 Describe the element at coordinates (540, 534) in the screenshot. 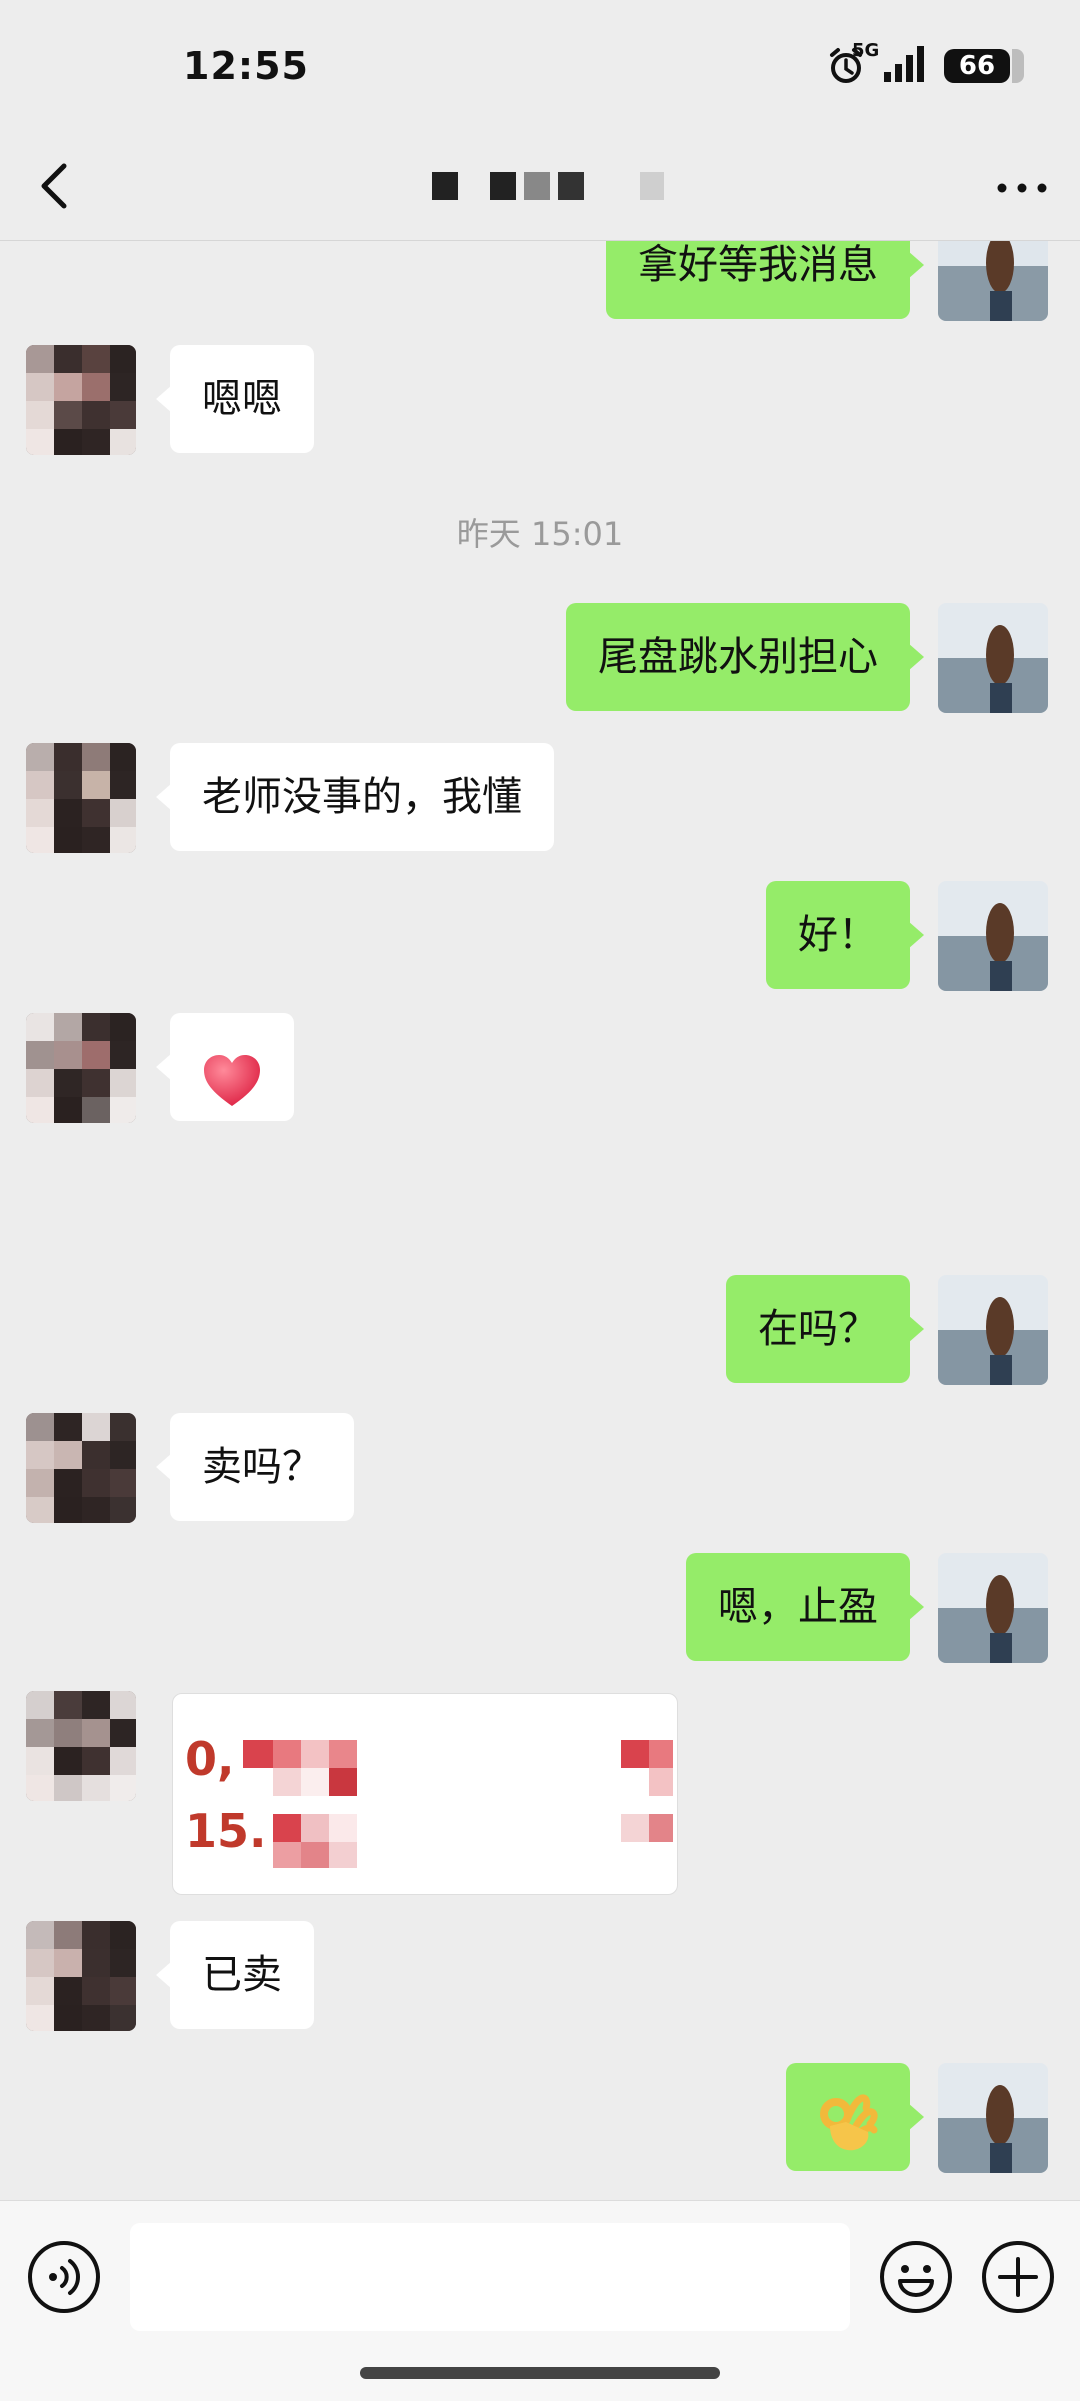

I see `timestamp: 昨天 15:01` at that location.